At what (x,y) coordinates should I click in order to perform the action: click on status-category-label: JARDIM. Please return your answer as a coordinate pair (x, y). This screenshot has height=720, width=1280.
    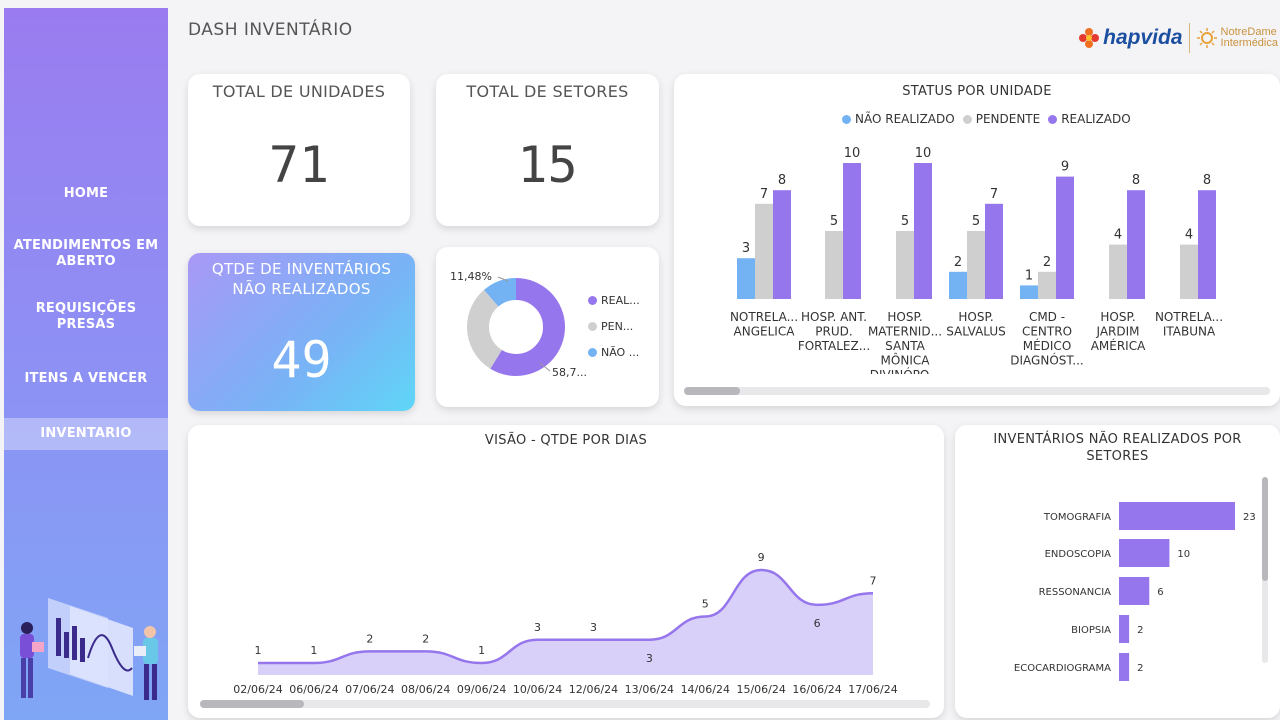
    Looking at the image, I should click on (1117, 332).